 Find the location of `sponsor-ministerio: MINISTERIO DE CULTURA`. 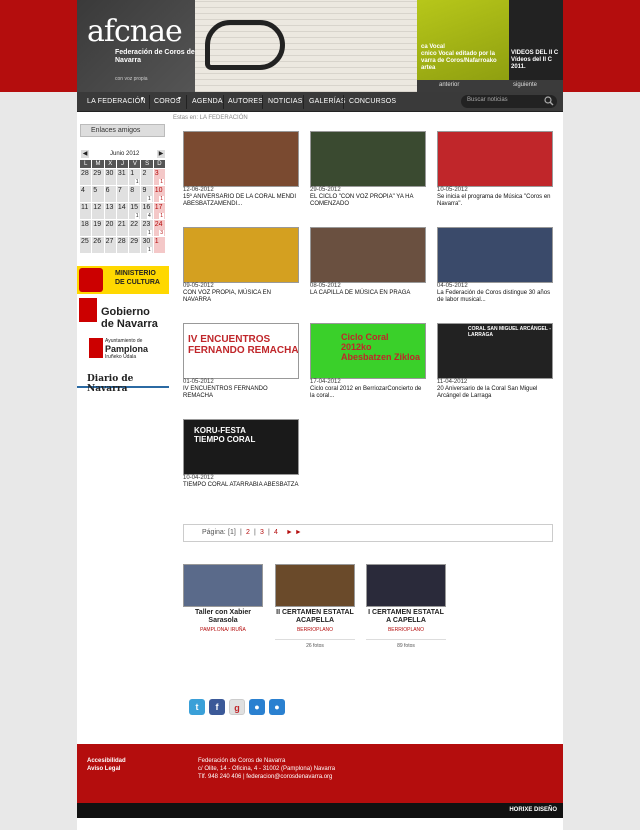

sponsor-ministerio: MINISTERIO DE CULTURA is located at coordinates (123, 280).